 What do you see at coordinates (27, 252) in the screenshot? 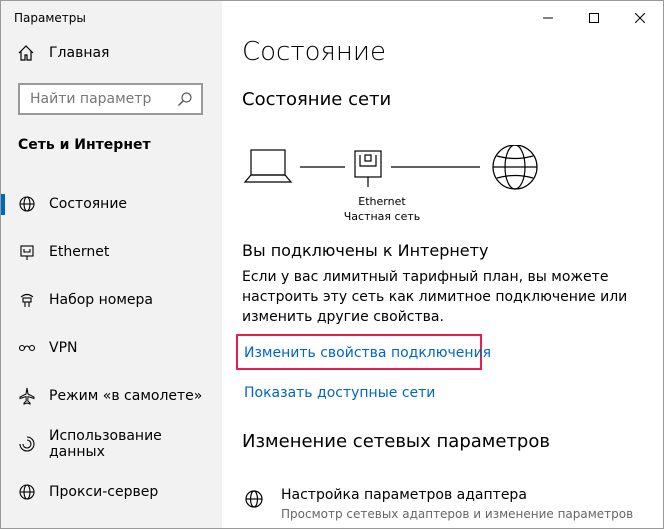
I see `ethernet-icon` at bounding box center [27, 252].